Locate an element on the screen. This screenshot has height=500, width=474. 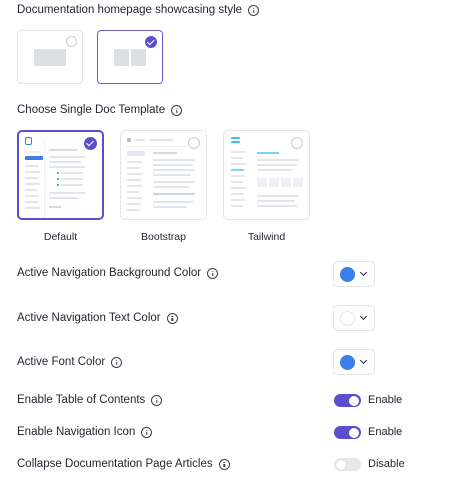
nav-icon-label-text: Enable Navigation Icon is located at coordinates (76, 432).